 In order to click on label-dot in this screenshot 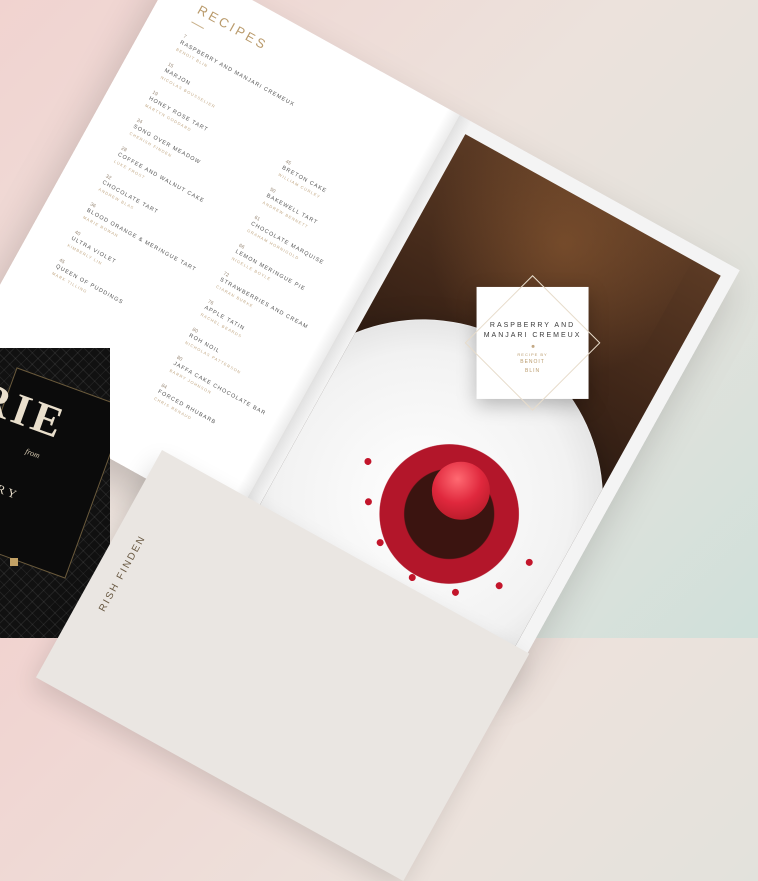, I will do `click(533, 346)`.